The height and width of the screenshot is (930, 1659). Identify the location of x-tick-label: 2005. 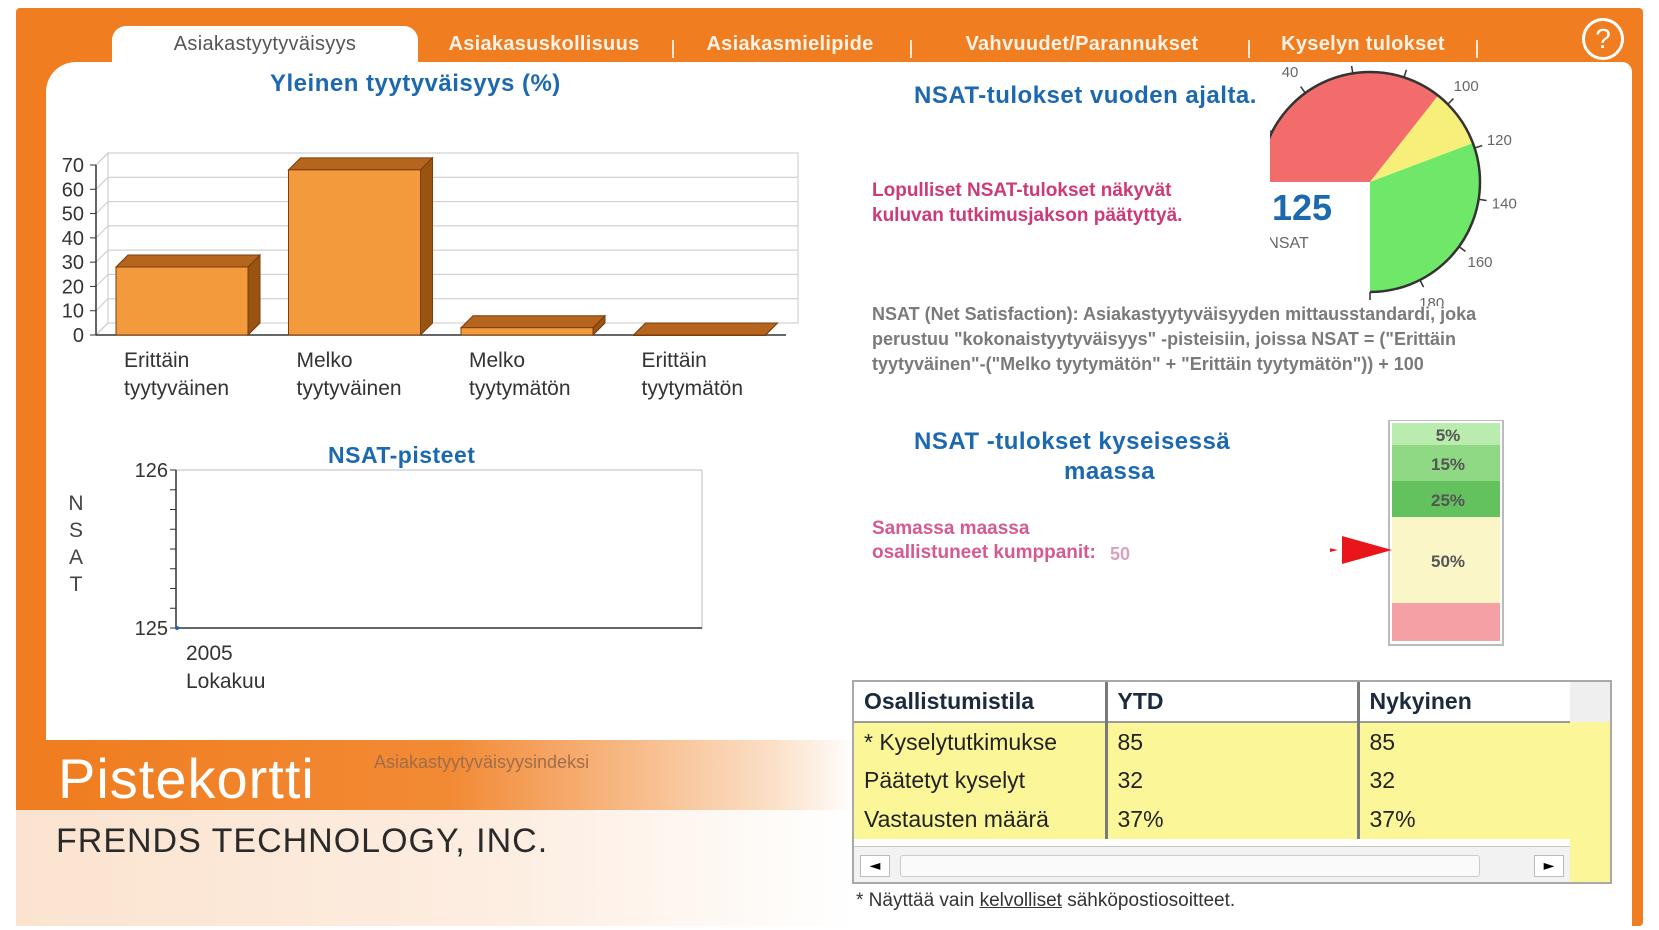
(209, 653).